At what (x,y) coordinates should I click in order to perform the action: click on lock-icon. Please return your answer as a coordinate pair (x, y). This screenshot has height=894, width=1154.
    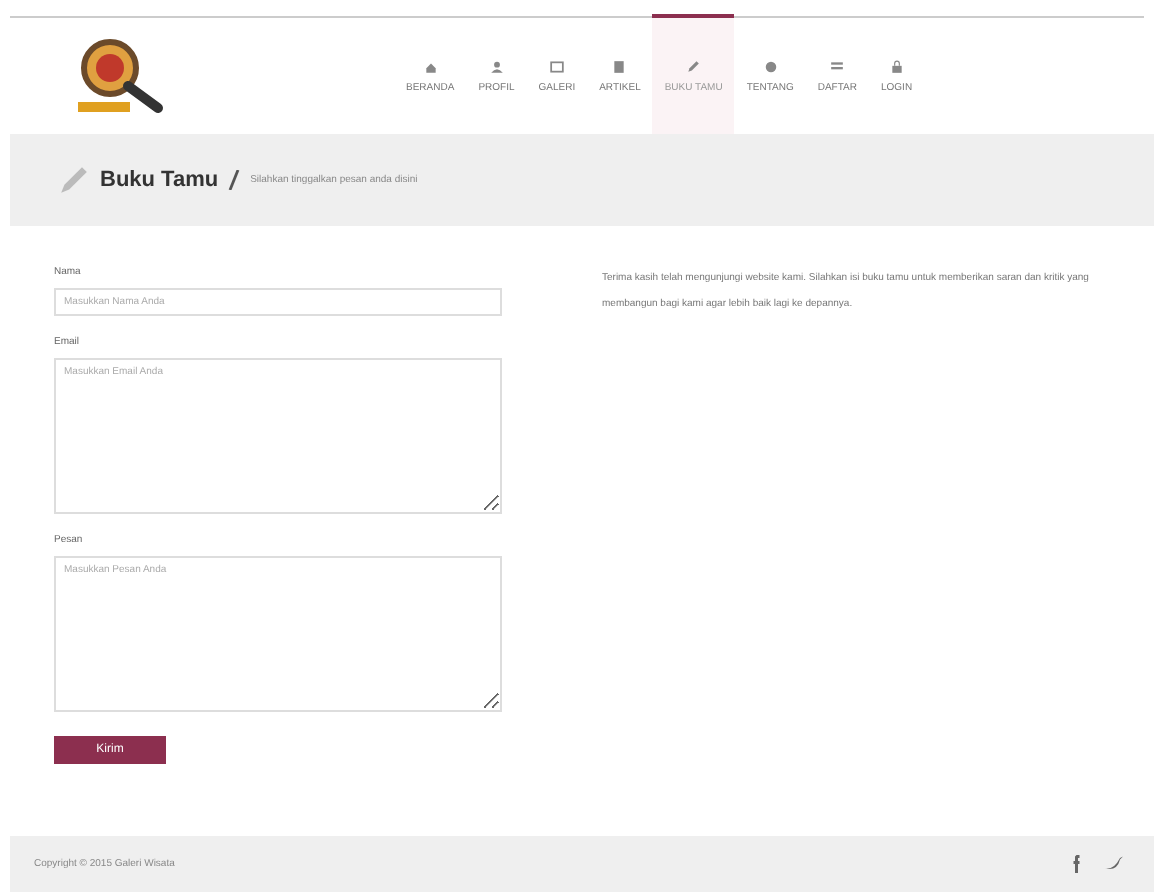
    Looking at the image, I should click on (896, 66).